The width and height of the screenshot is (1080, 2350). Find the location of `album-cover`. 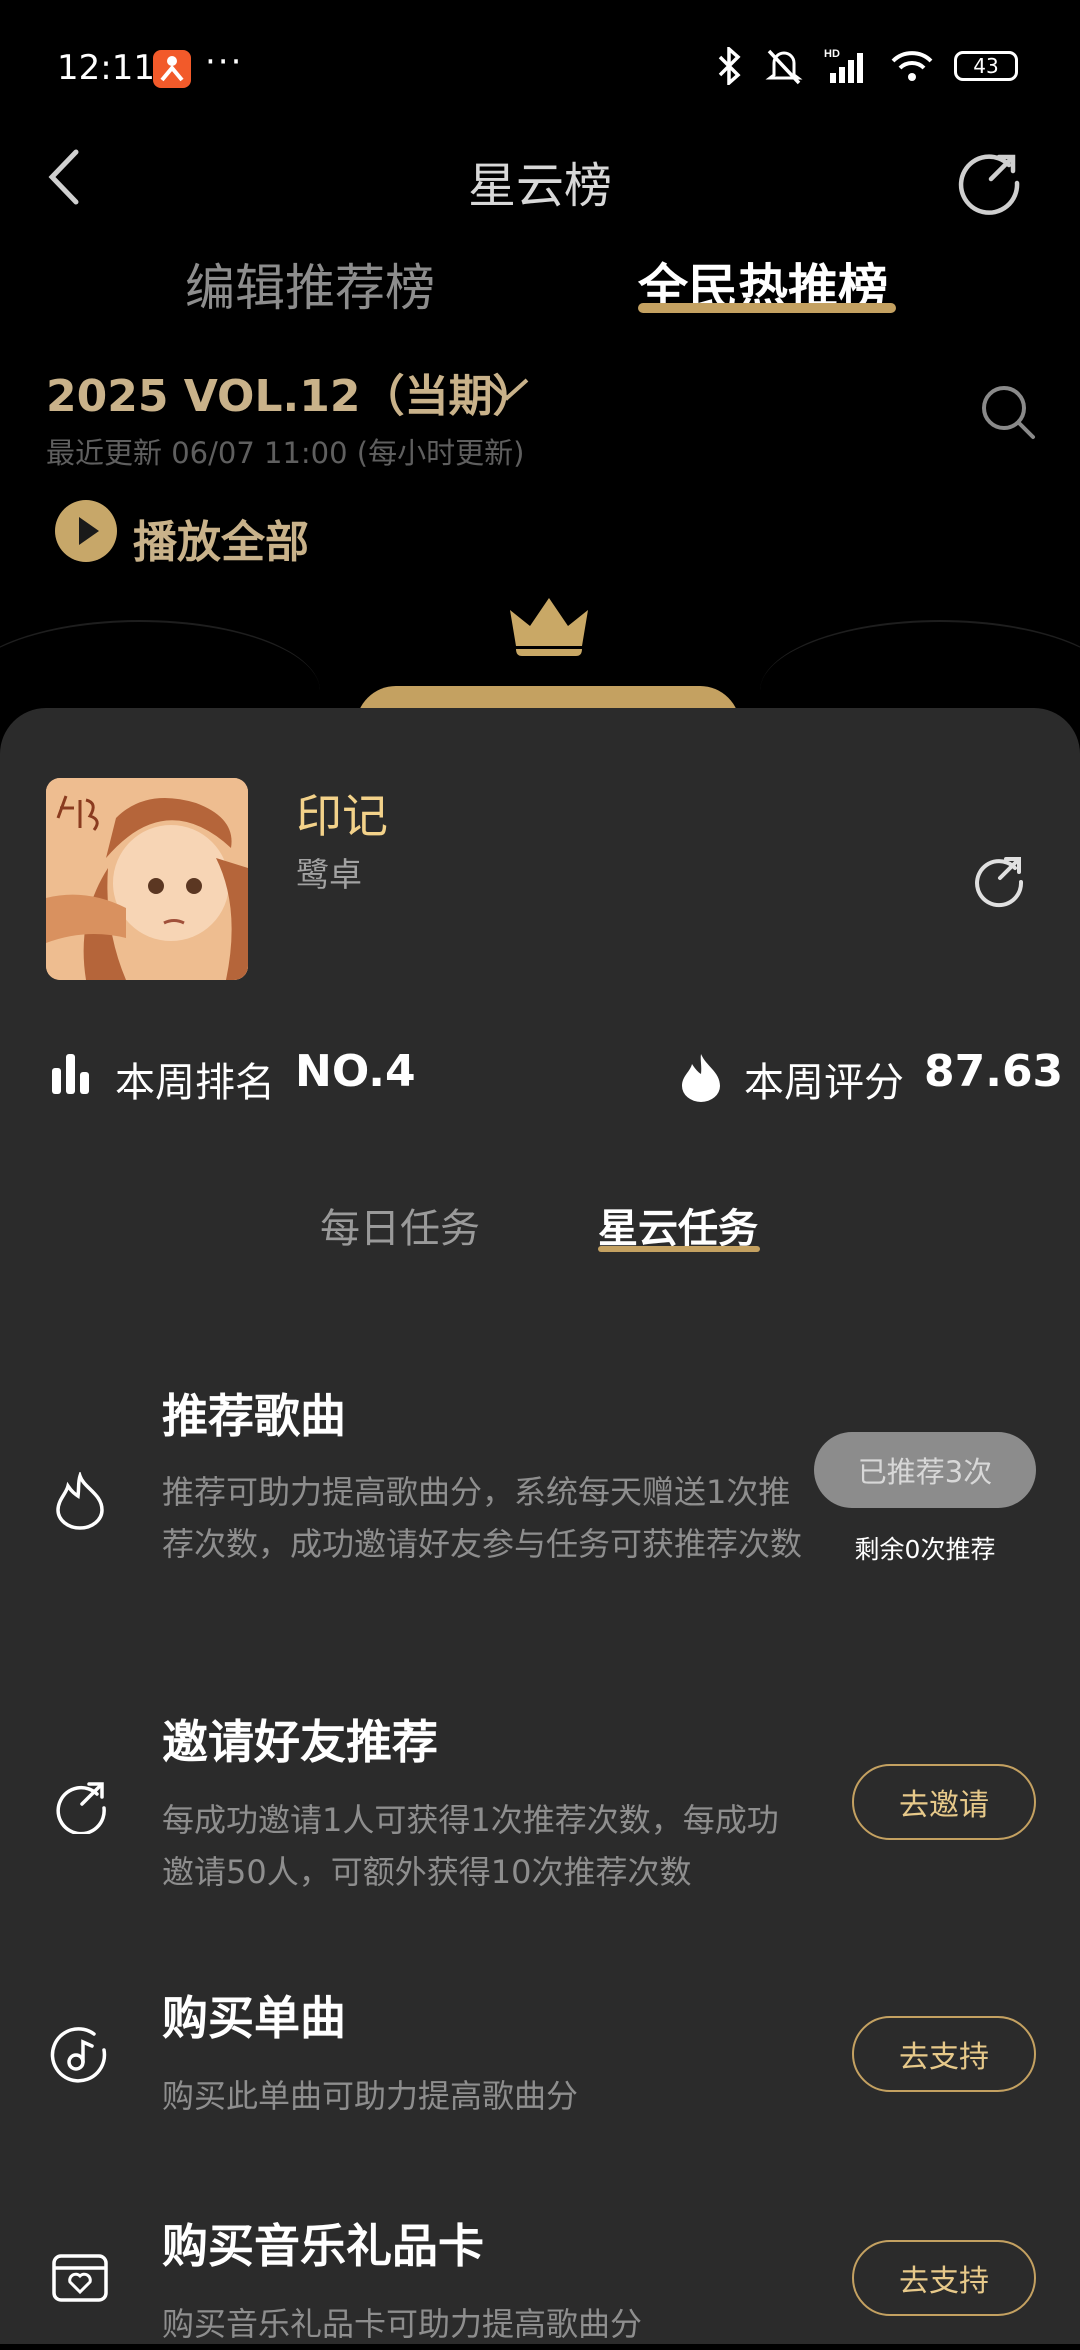

album-cover is located at coordinates (147, 879).